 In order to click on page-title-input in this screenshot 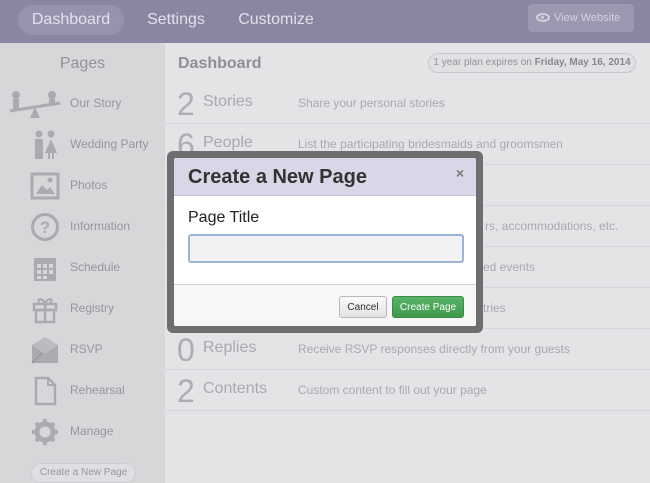, I will do `click(326, 248)`.